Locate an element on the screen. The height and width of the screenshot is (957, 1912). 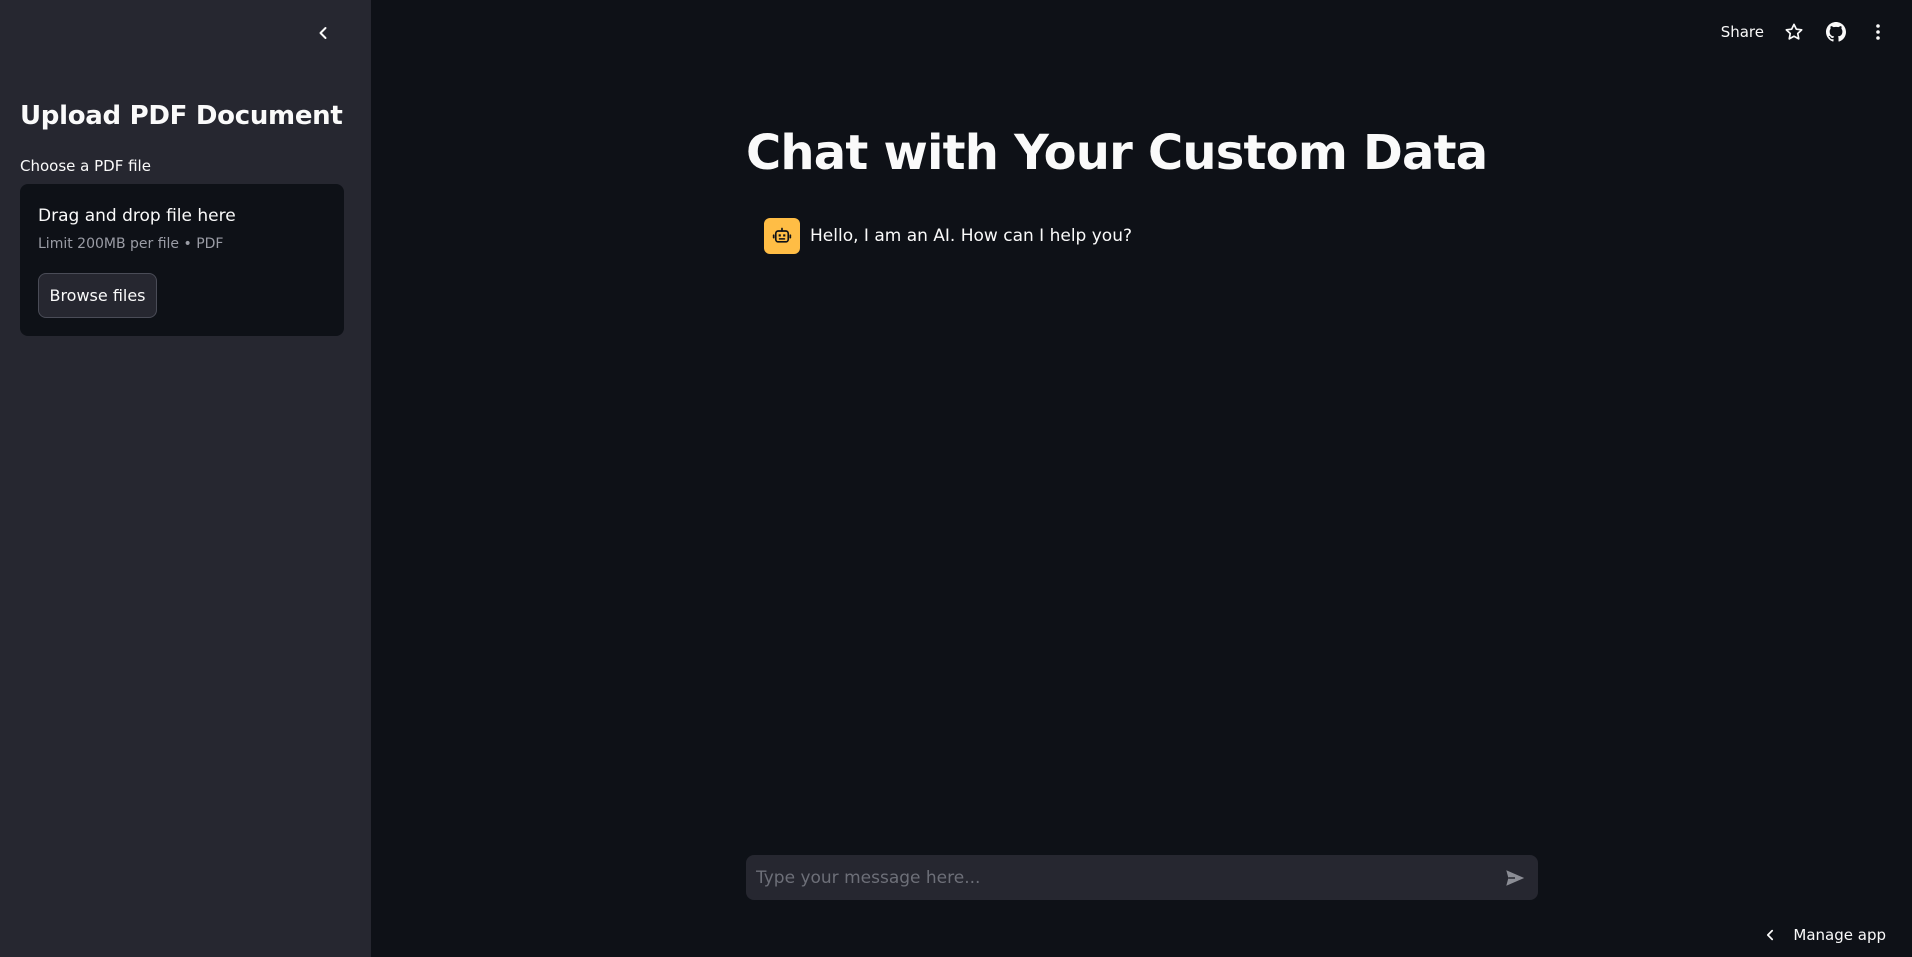
chat-message-text: Hello, I am an AI. How can I help you? is located at coordinates (971, 236).